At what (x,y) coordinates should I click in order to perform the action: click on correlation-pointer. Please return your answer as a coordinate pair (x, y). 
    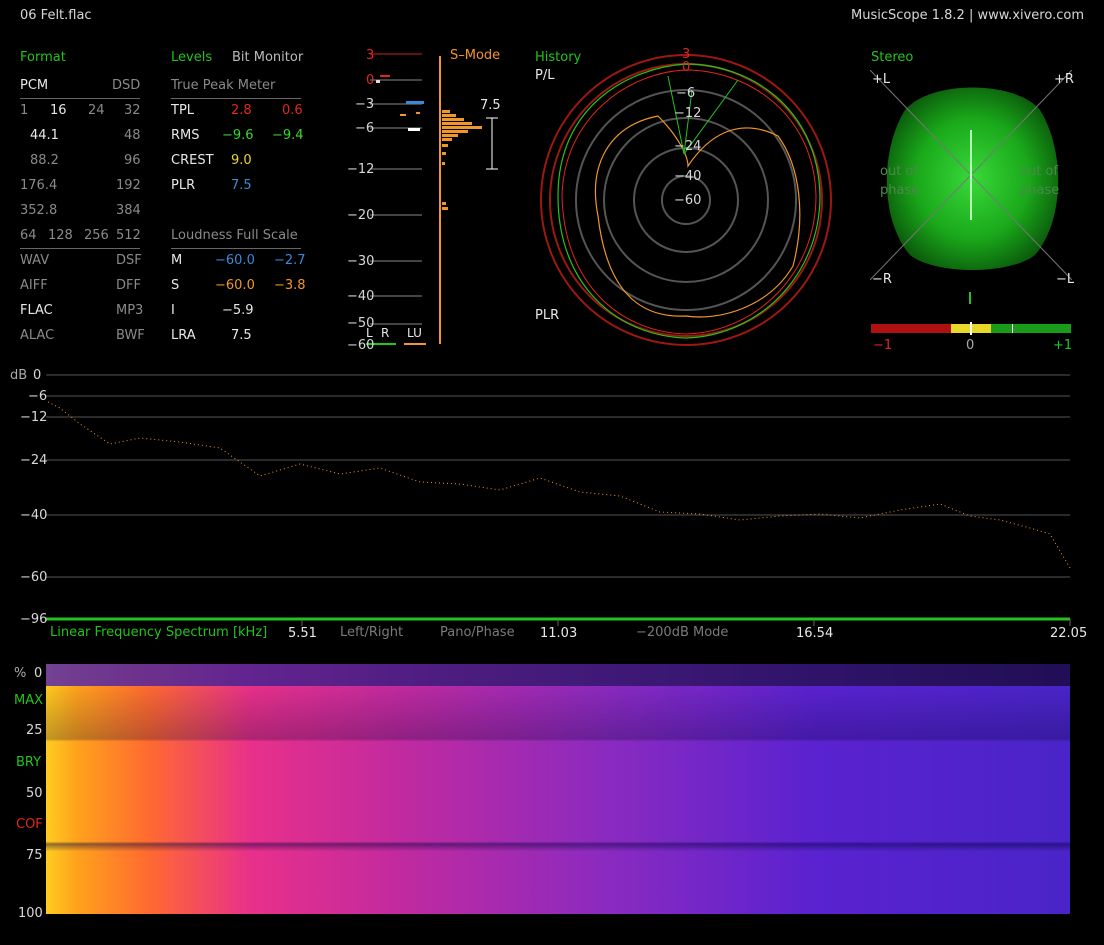
    Looking at the image, I should click on (970, 298).